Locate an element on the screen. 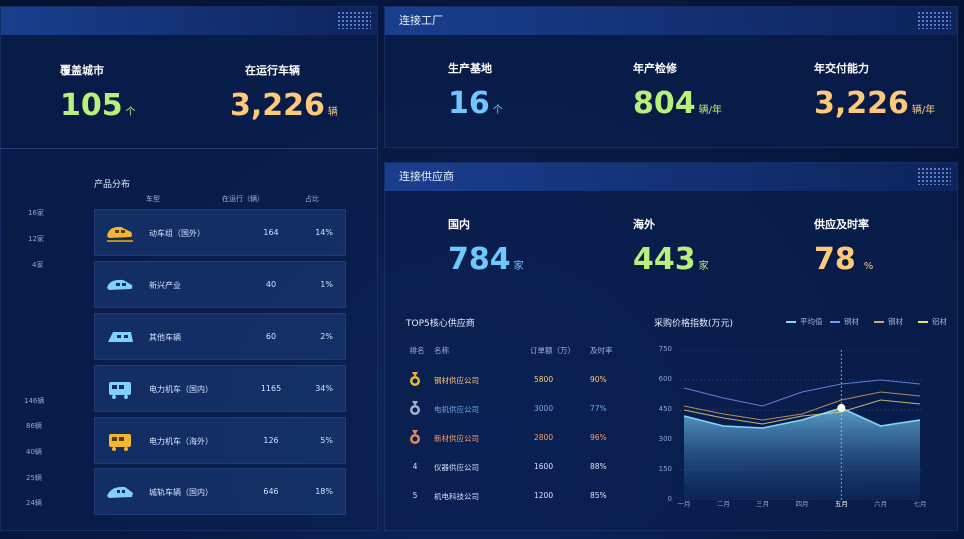 This screenshot has height=539, width=964. kpi-unit: 个 is located at coordinates (497, 110).